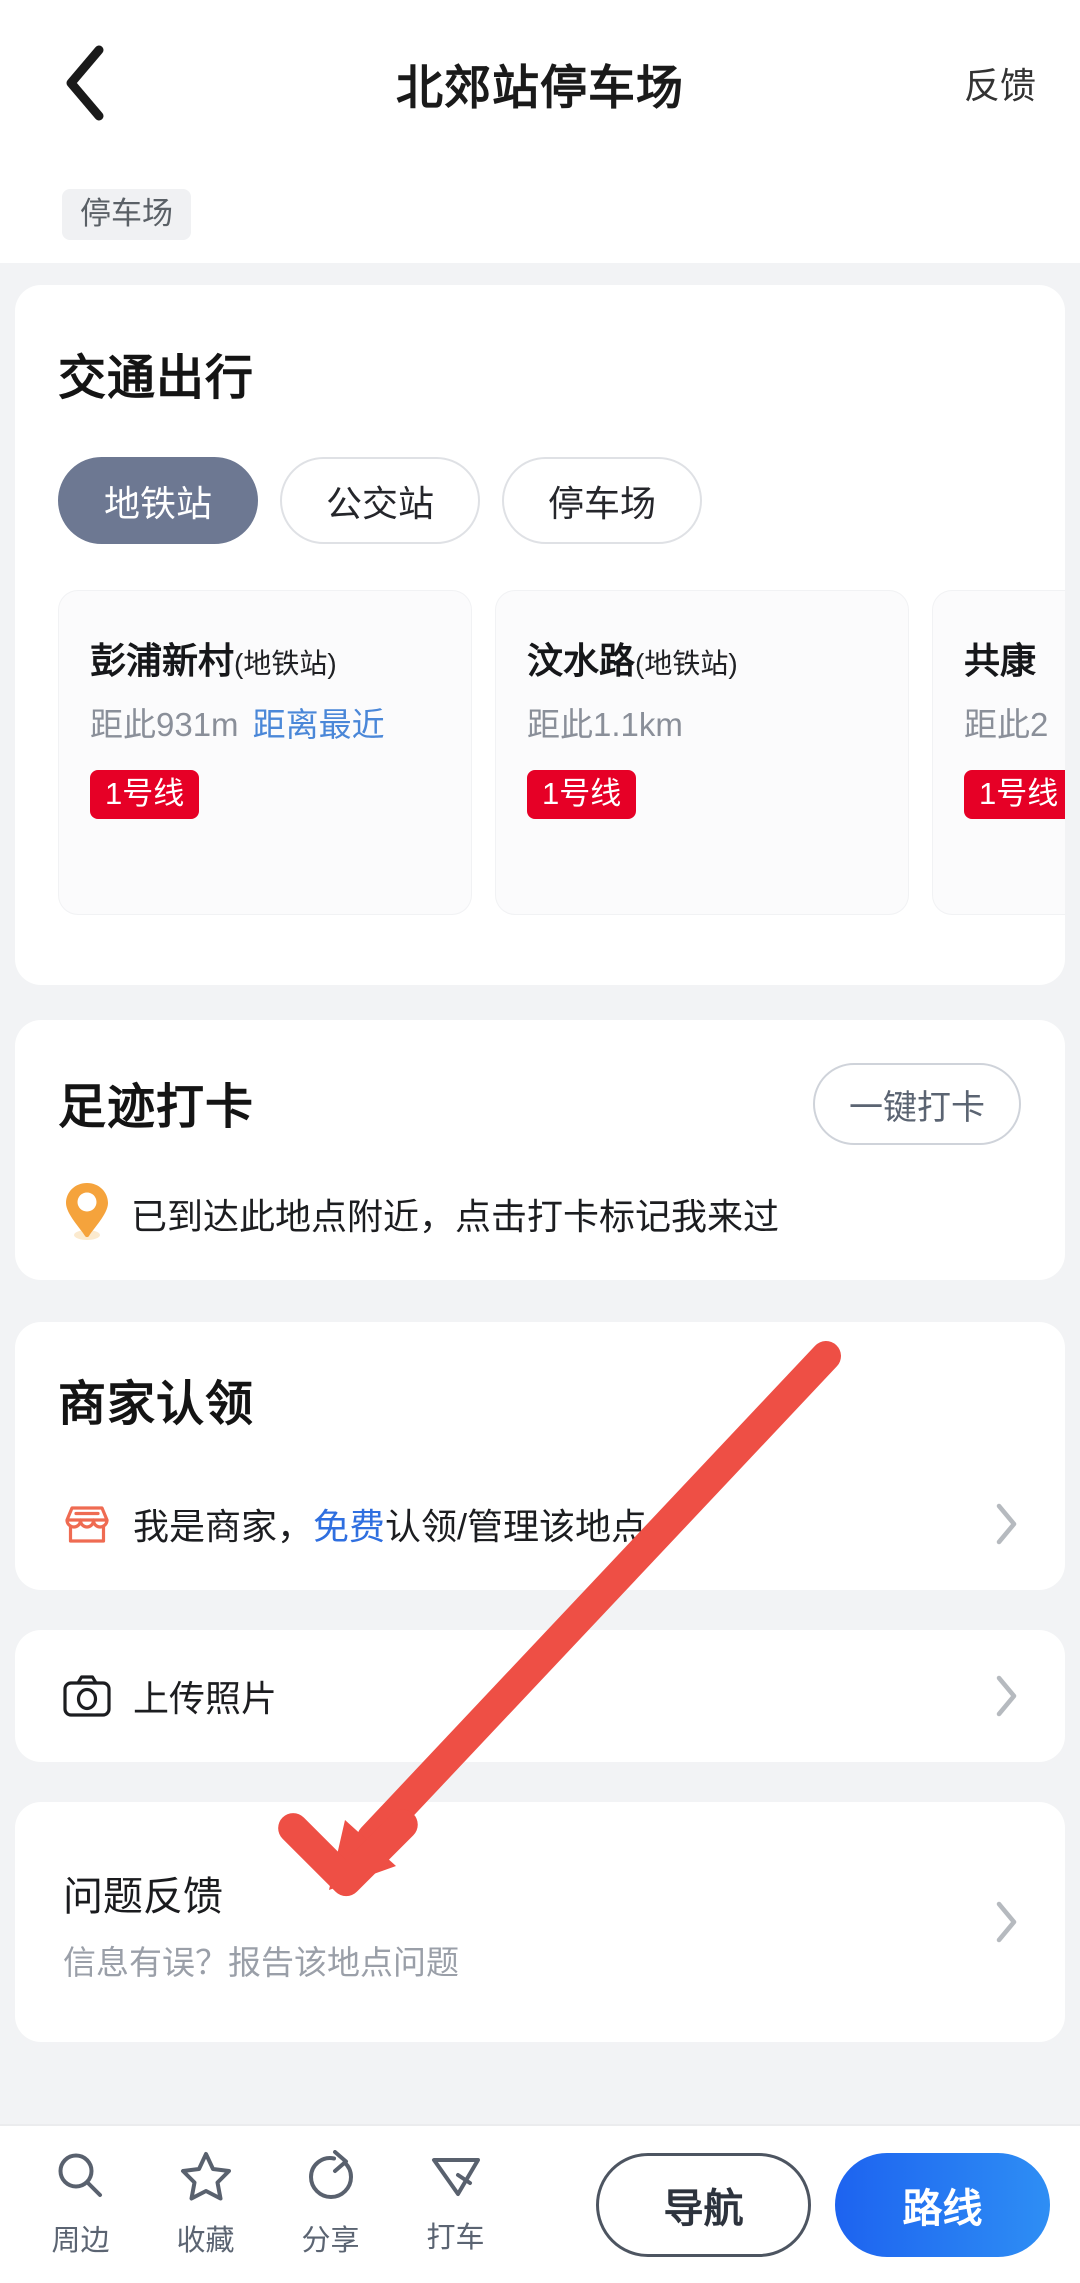  I want to click on share-icon, so click(331, 2178).